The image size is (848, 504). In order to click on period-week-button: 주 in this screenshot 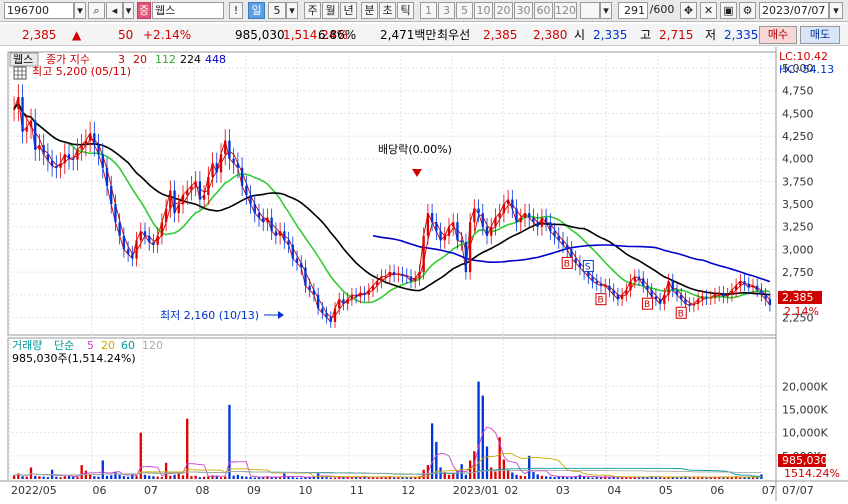, I will do `click(312, 10)`.